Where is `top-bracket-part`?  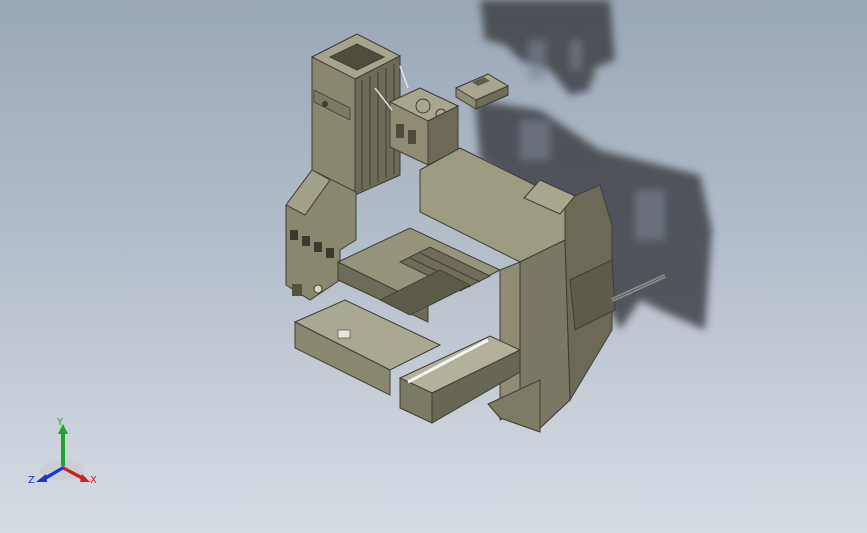 top-bracket-part is located at coordinates (482, 91).